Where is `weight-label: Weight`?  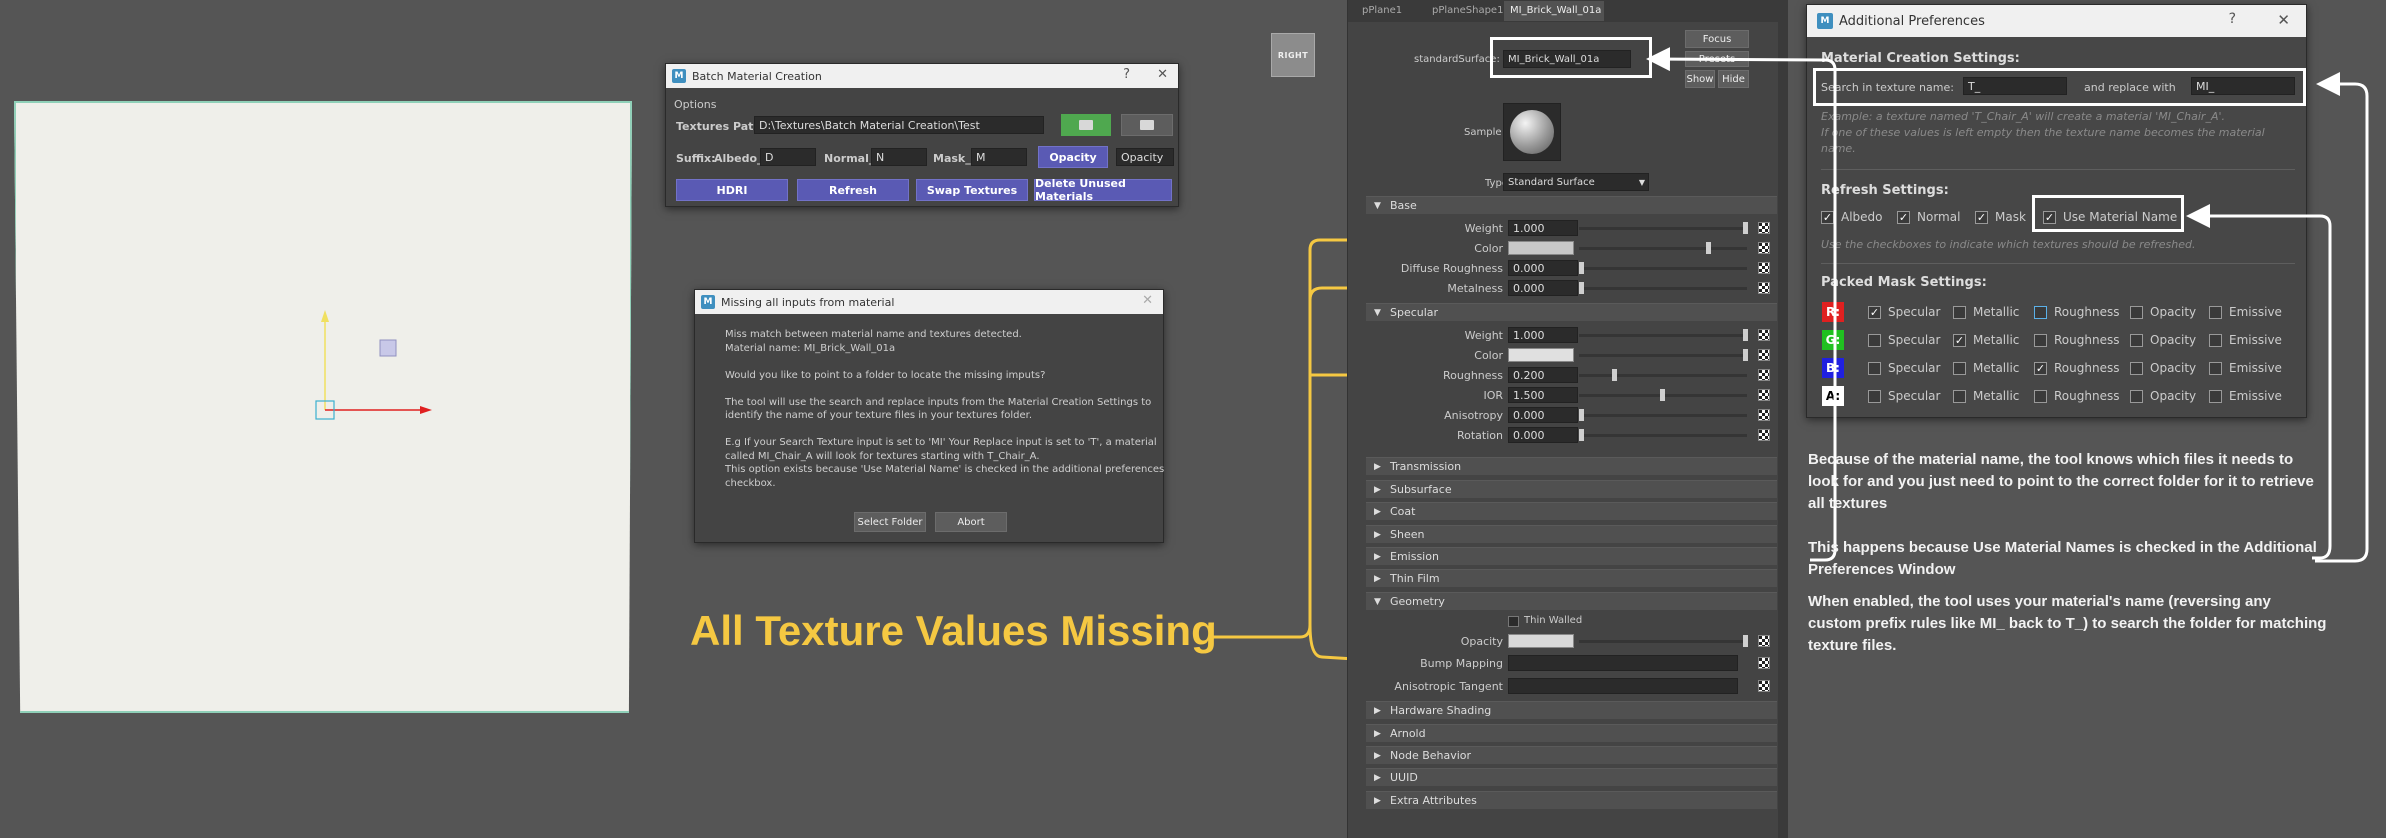 weight-label: Weight is located at coordinates (1483, 335).